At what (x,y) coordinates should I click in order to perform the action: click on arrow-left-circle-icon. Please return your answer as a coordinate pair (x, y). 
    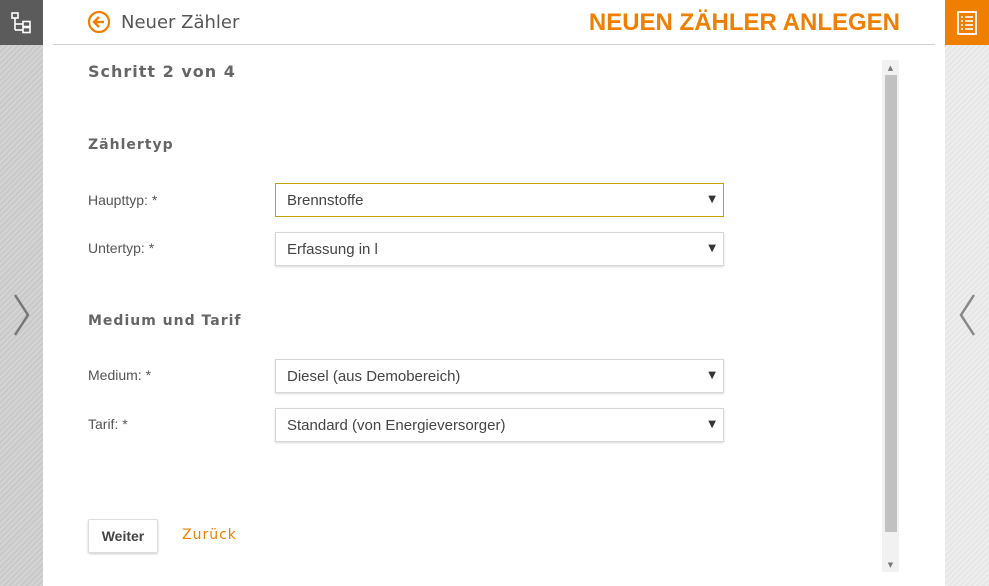
    Looking at the image, I should click on (99, 22).